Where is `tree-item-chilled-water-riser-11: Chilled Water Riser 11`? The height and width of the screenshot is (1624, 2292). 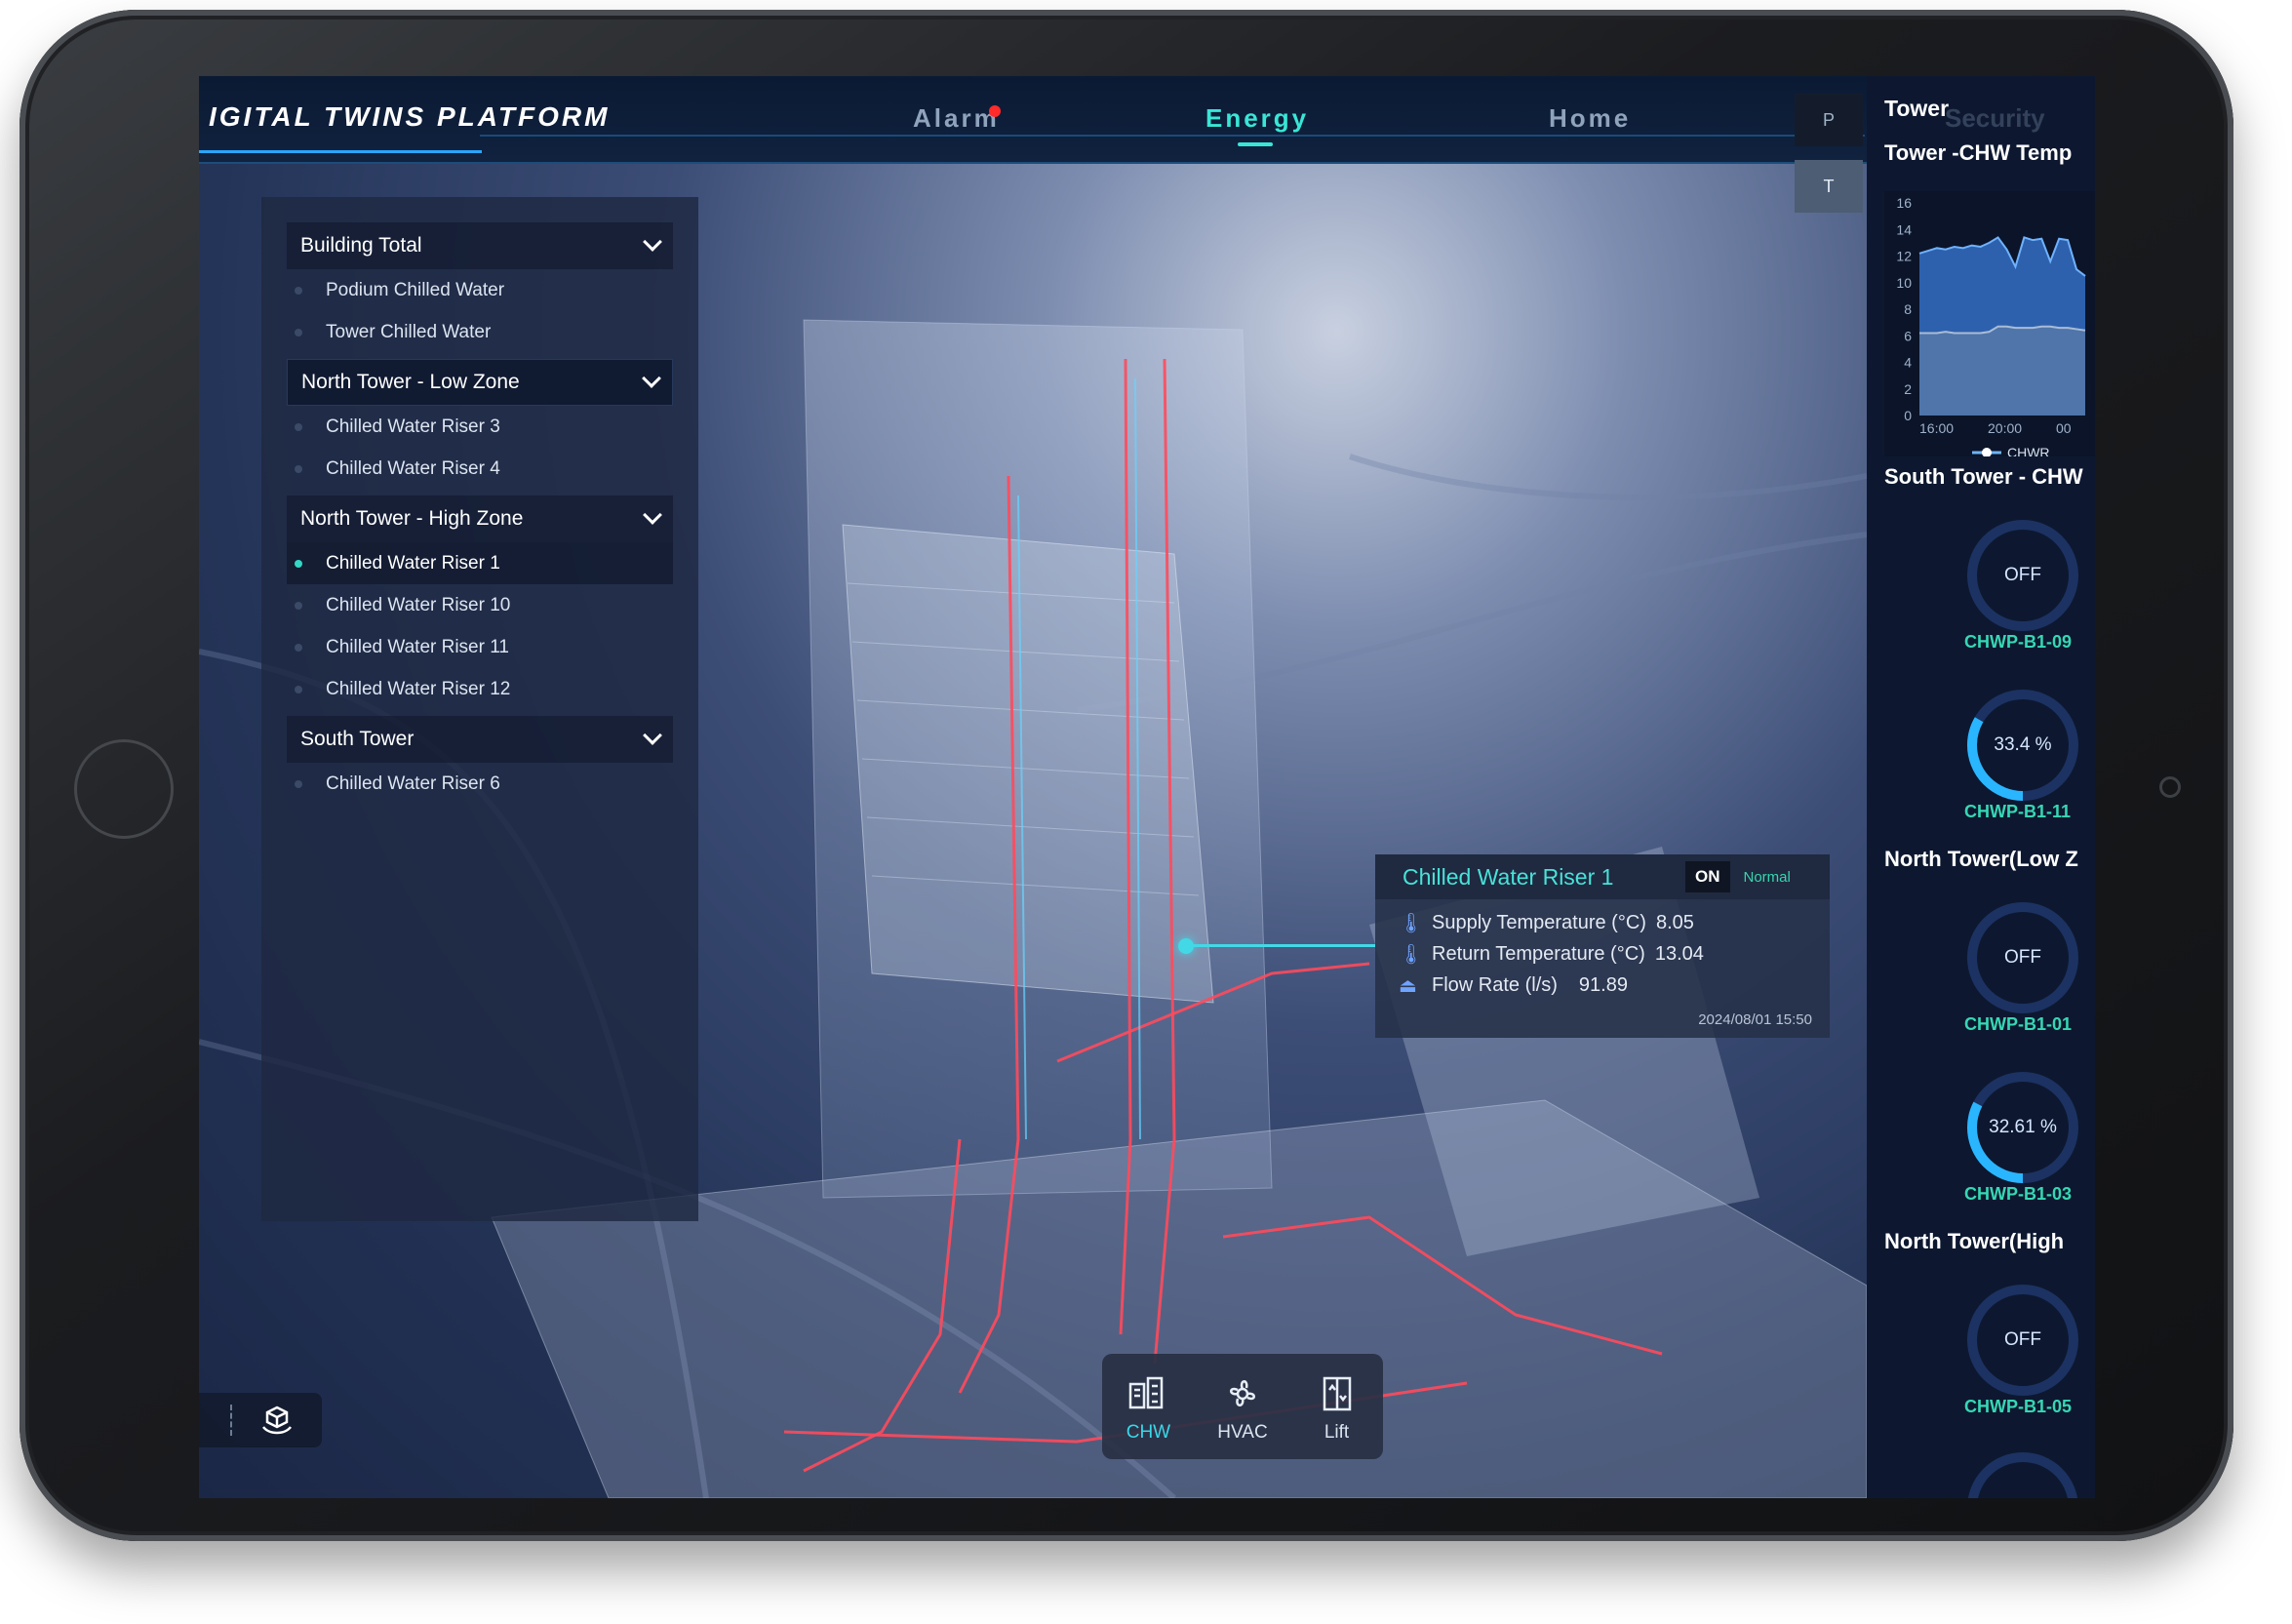 tree-item-chilled-water-riser-11: Chilled Water Riser 11 is located at coordinates (480, 647).